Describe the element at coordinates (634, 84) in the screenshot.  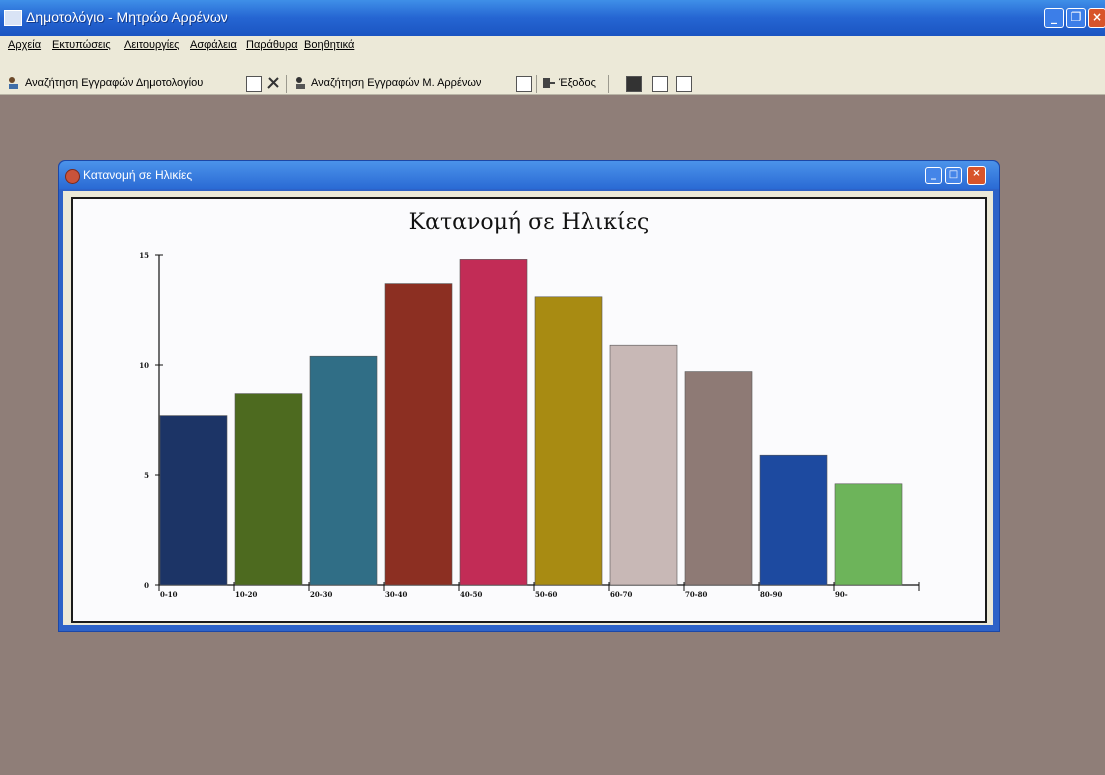
I see `windows-icon` at that location.